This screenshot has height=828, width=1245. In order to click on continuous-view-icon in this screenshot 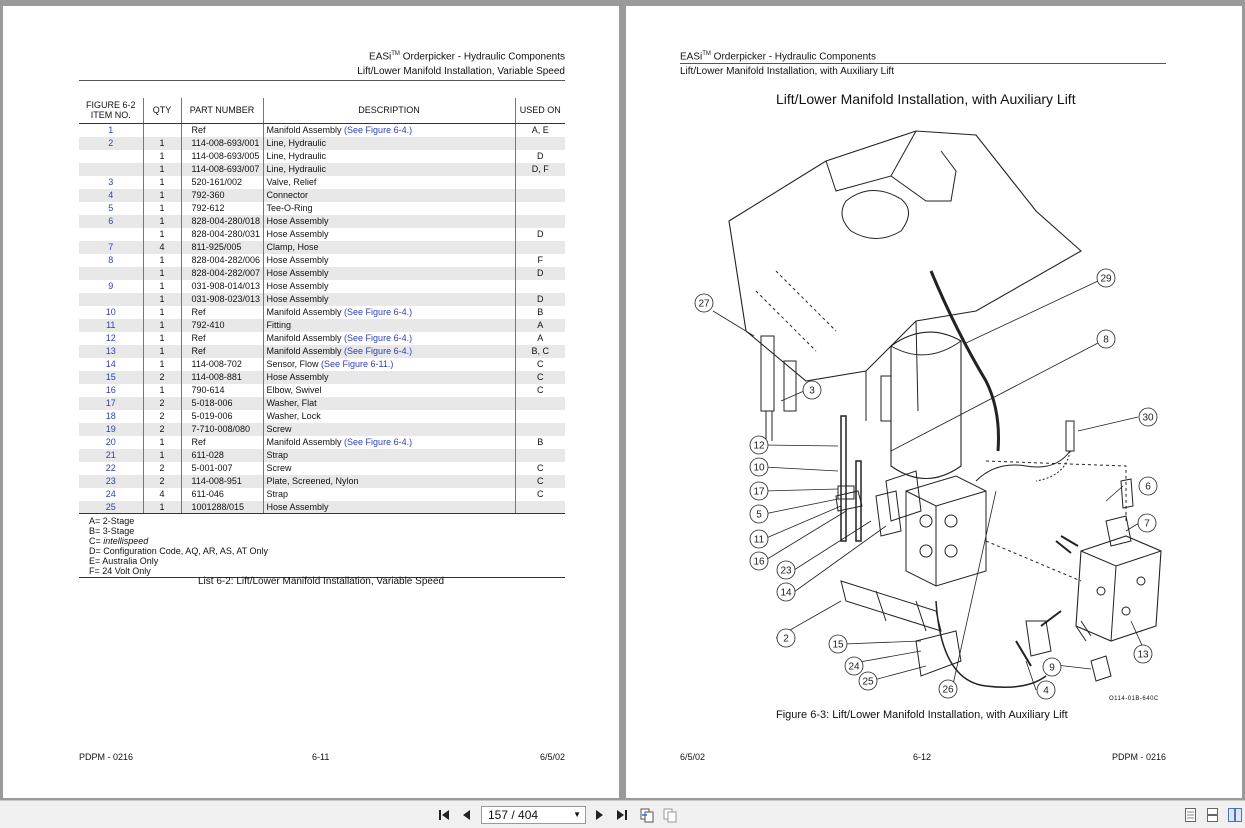, I will do `click(1212, 815)`.